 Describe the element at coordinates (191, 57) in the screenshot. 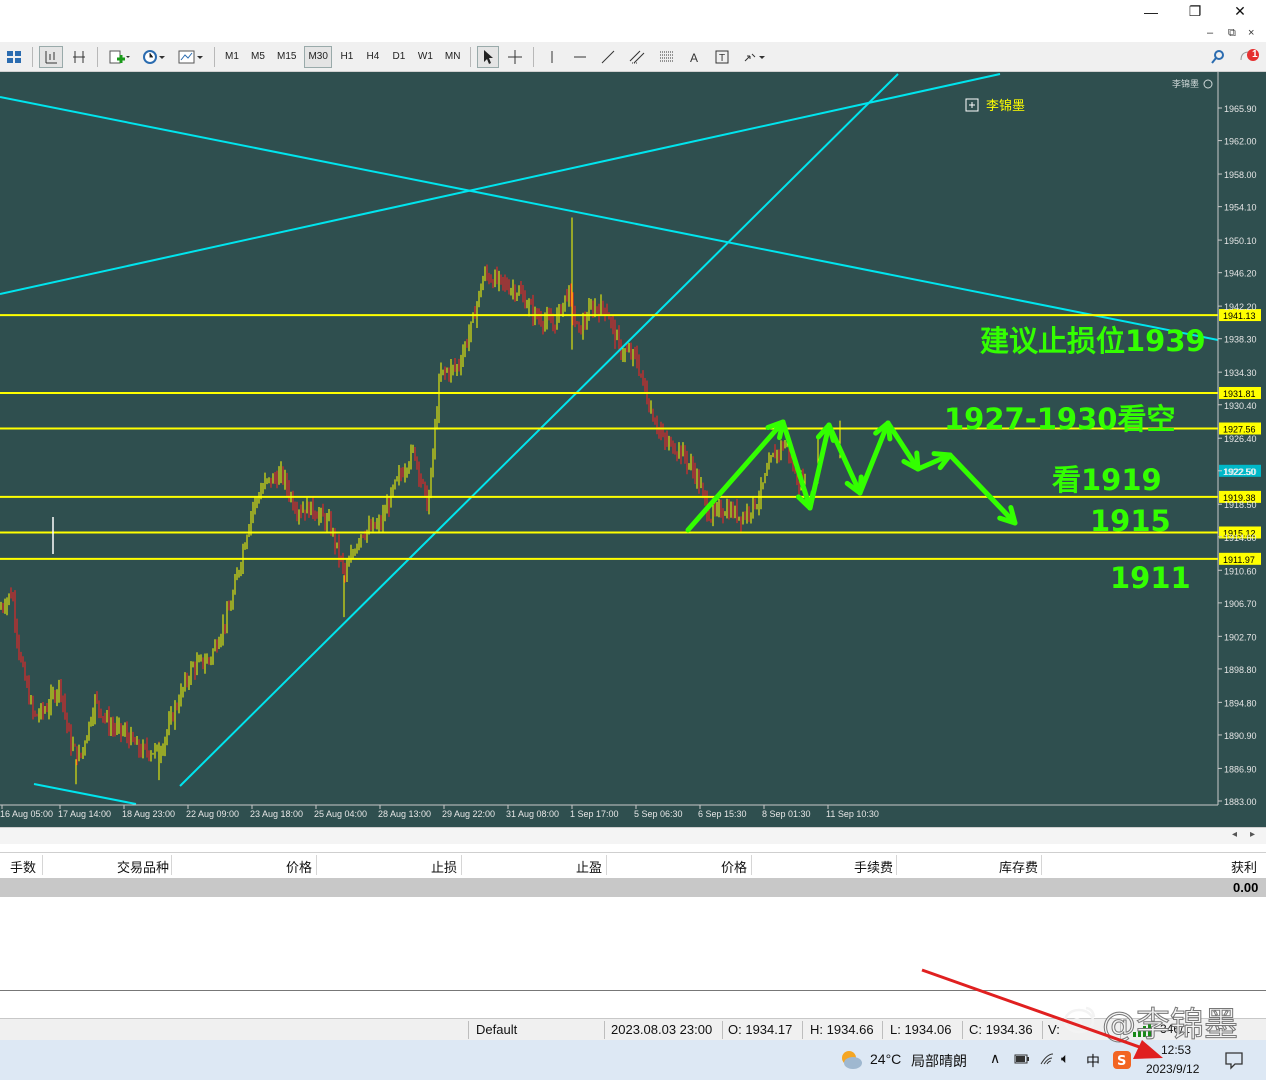

I see `chart-settings-icon` at that location.